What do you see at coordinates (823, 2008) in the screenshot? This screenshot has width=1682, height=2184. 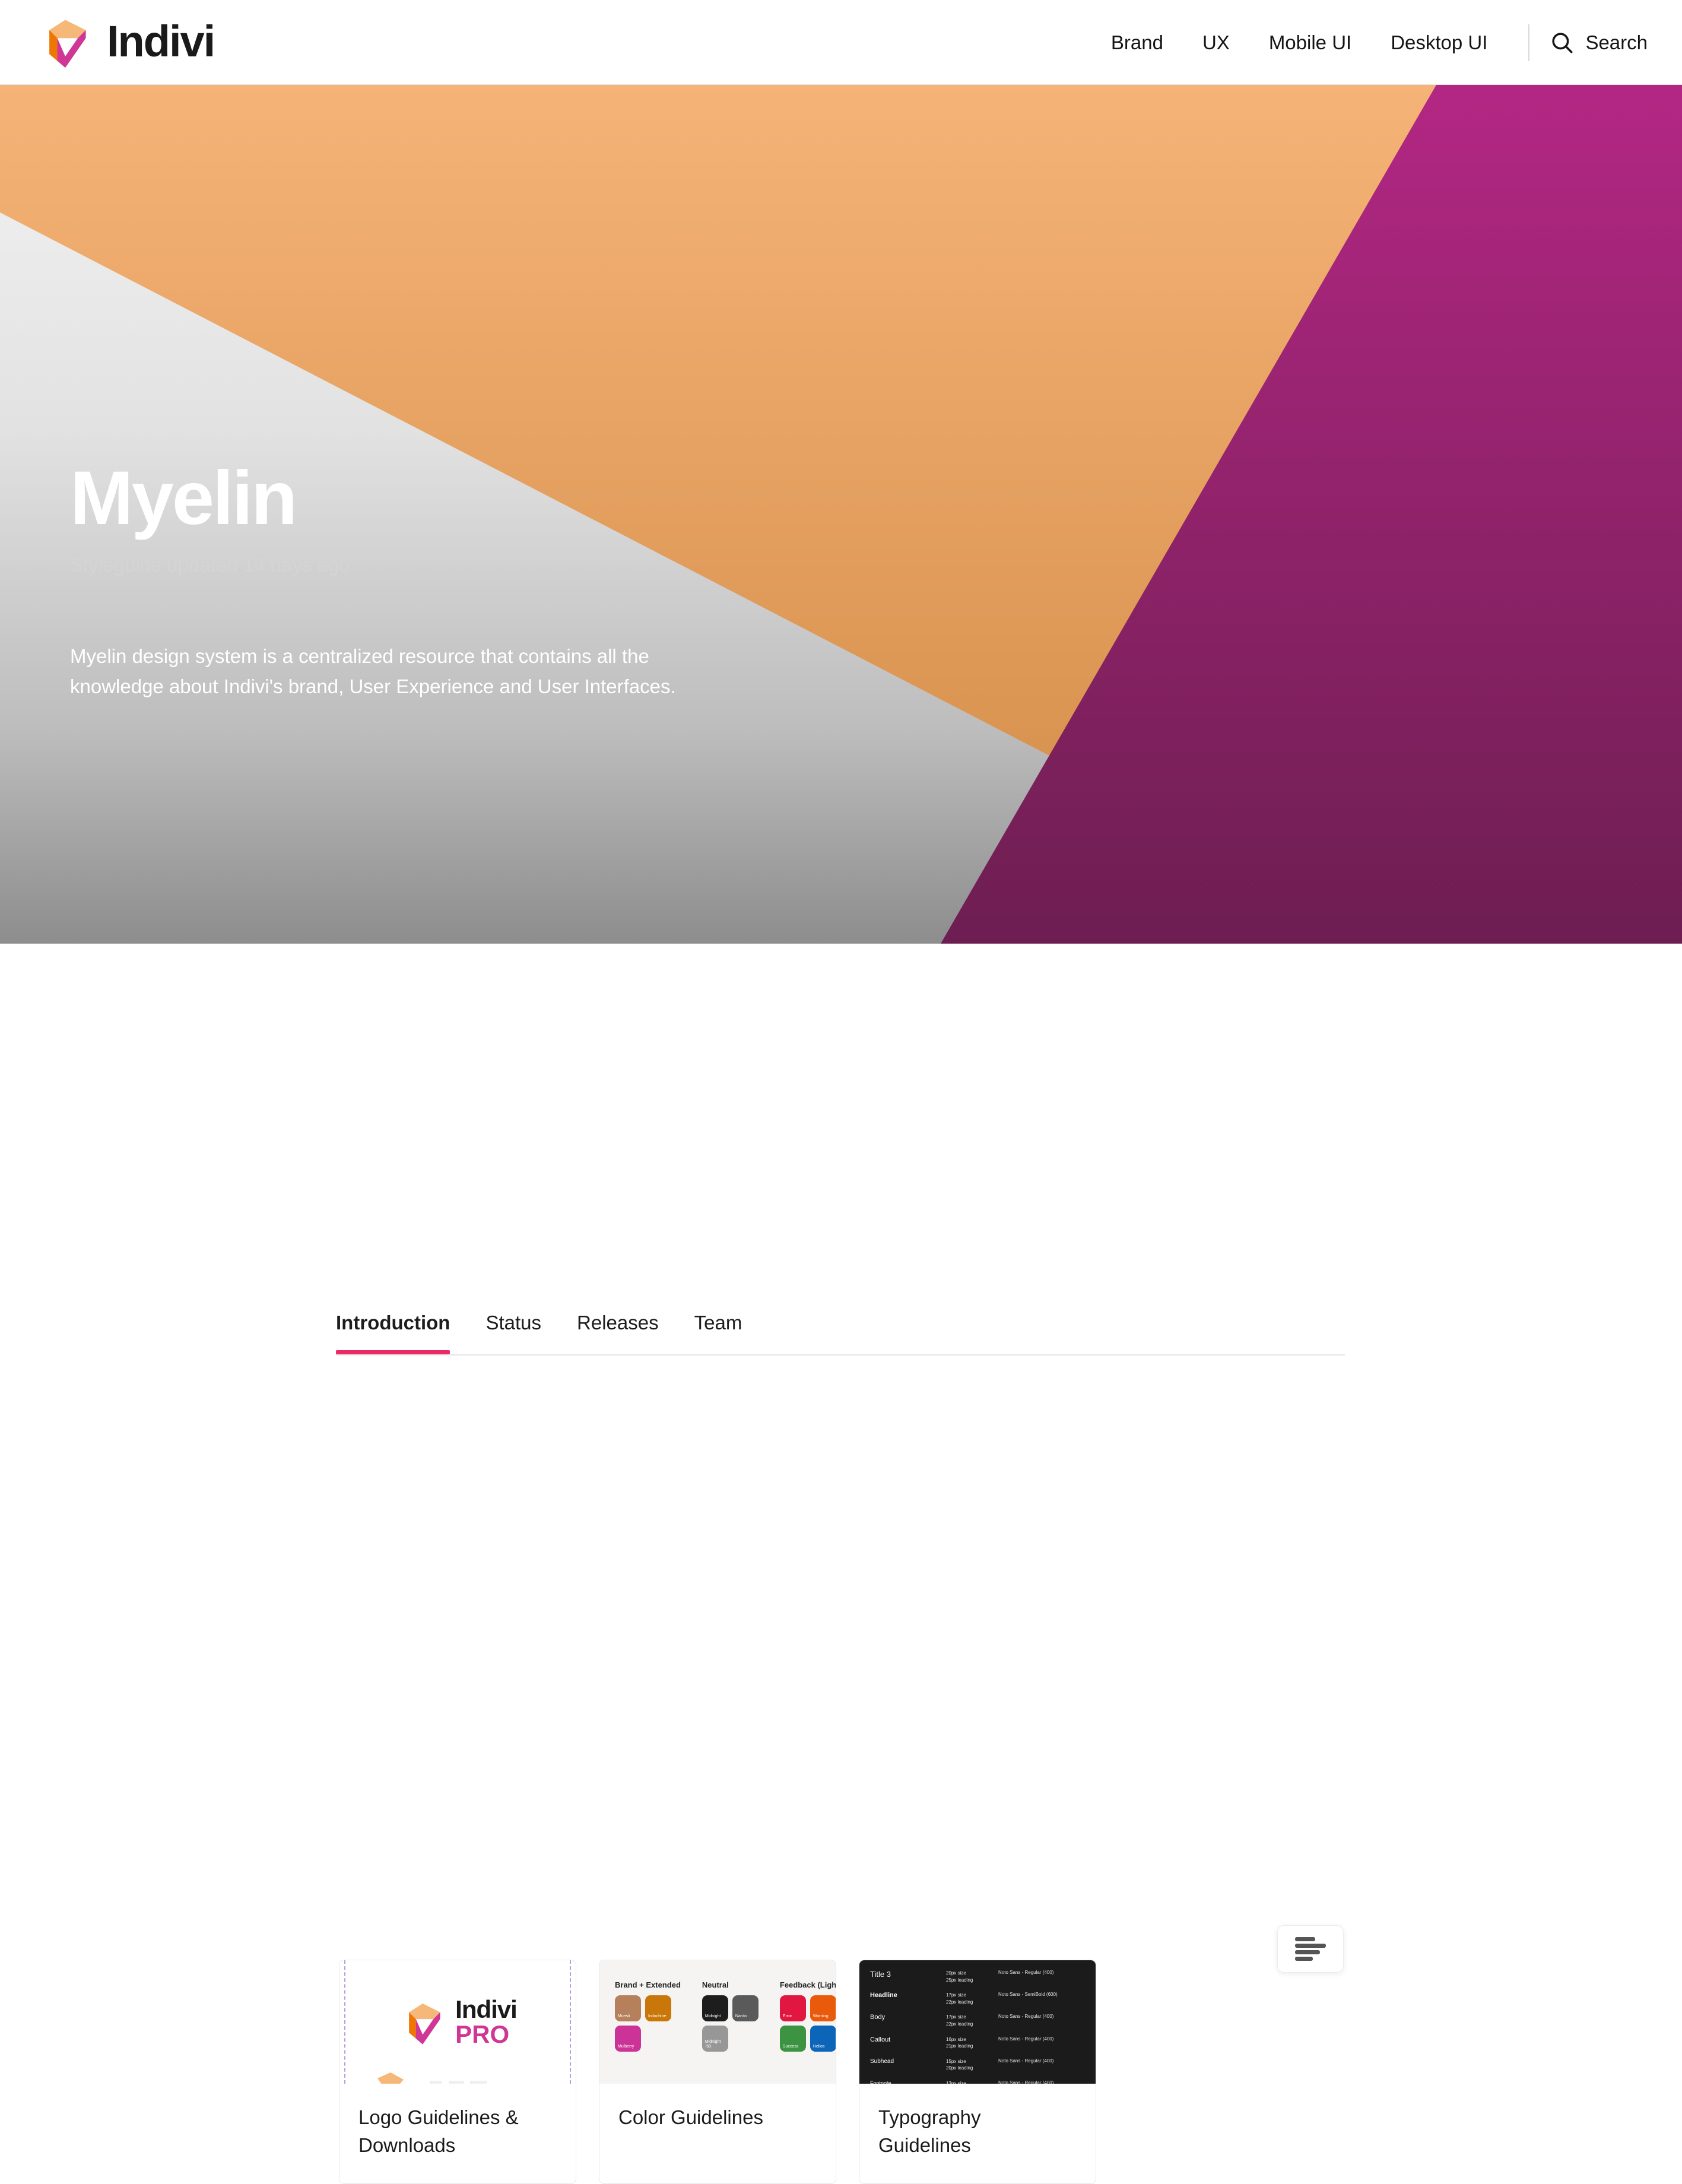 I see `swatch-warning: Warning` at bounding box center [823, 2008].